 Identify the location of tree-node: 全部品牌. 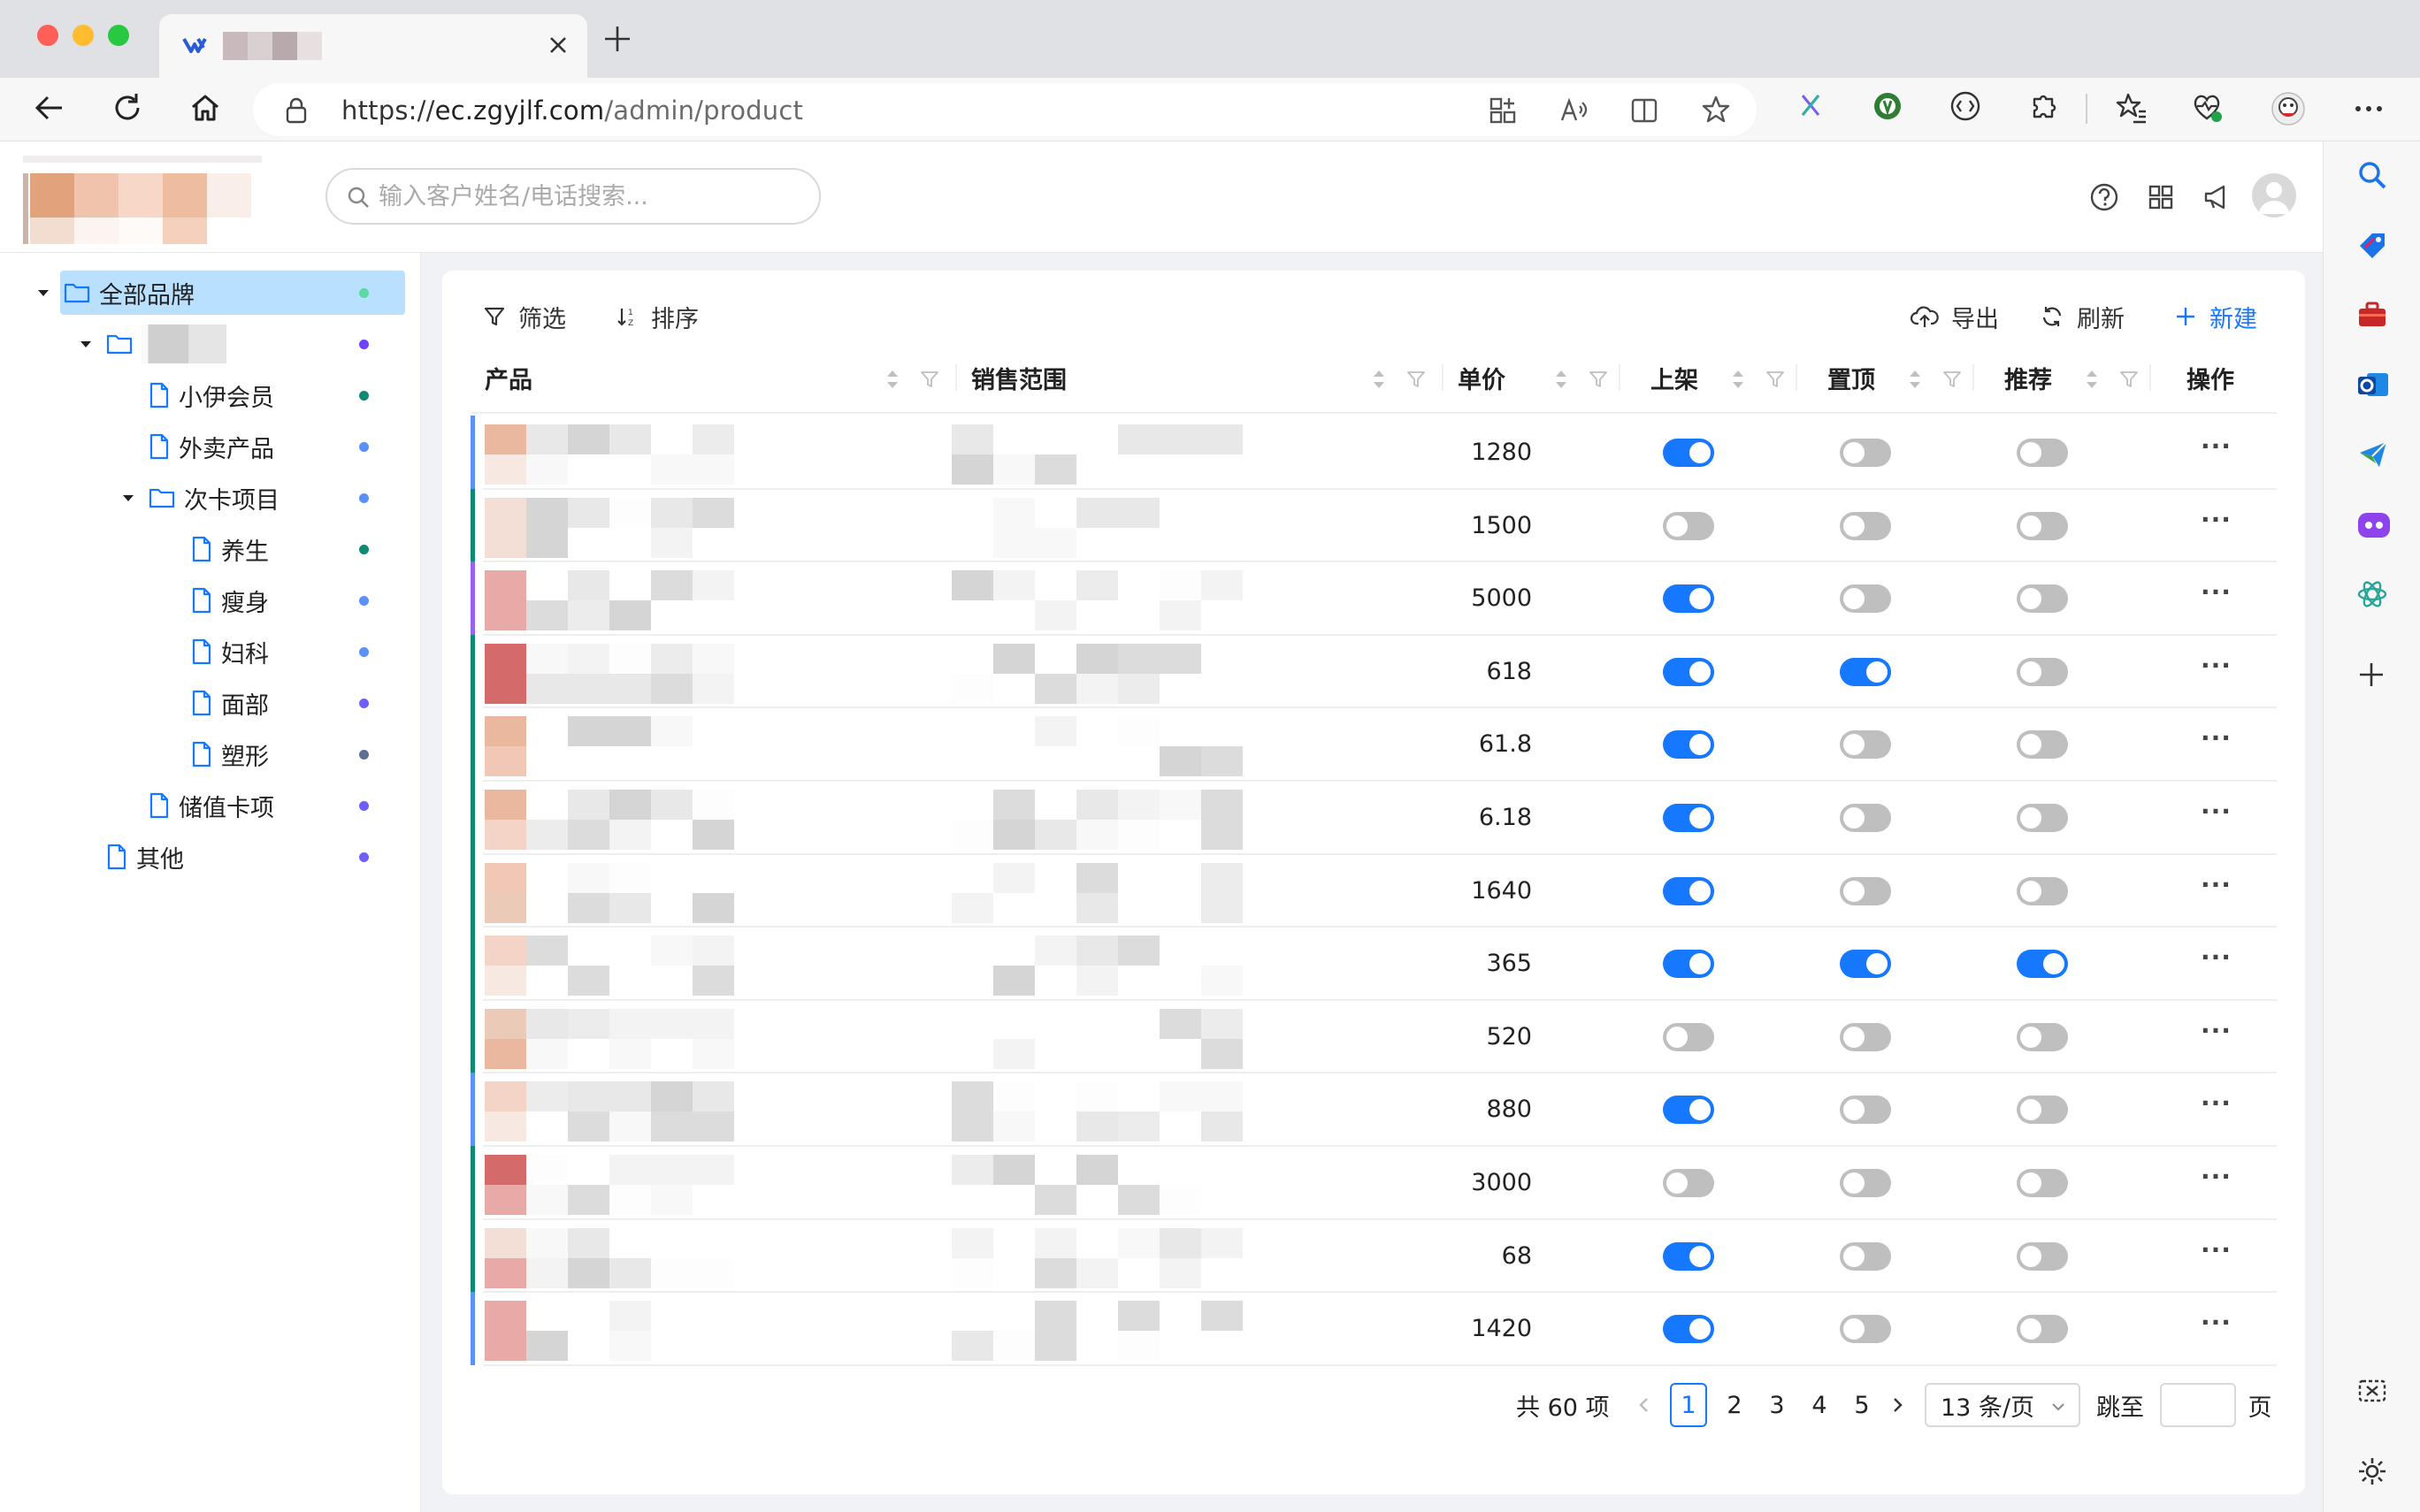
(115, 293).